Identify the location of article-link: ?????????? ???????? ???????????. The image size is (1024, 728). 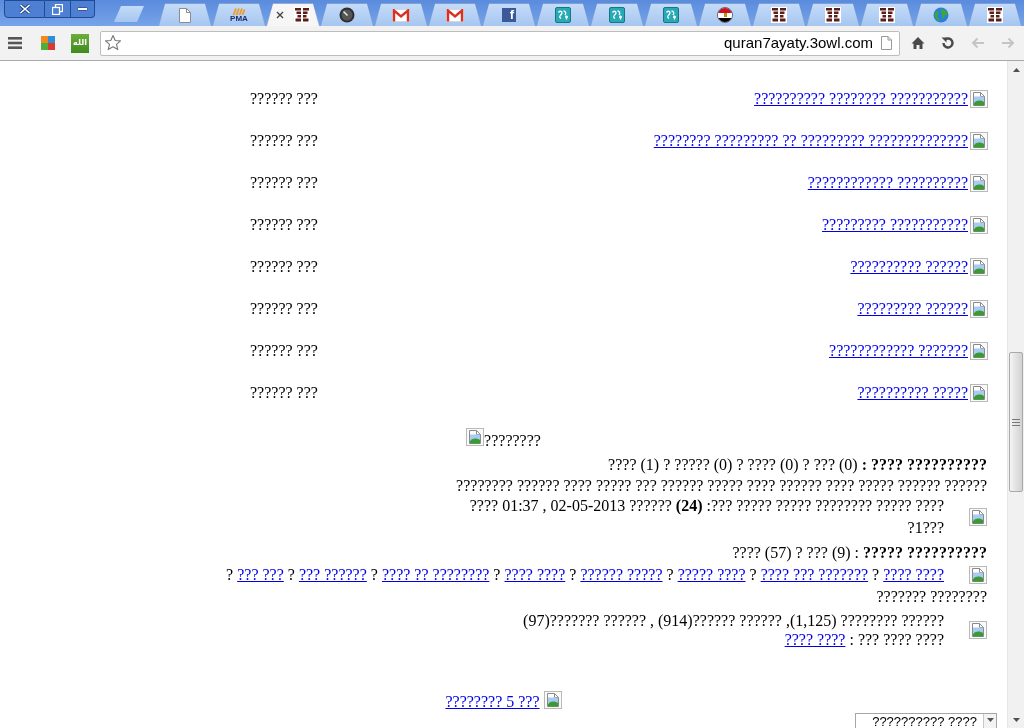
(861, 99).